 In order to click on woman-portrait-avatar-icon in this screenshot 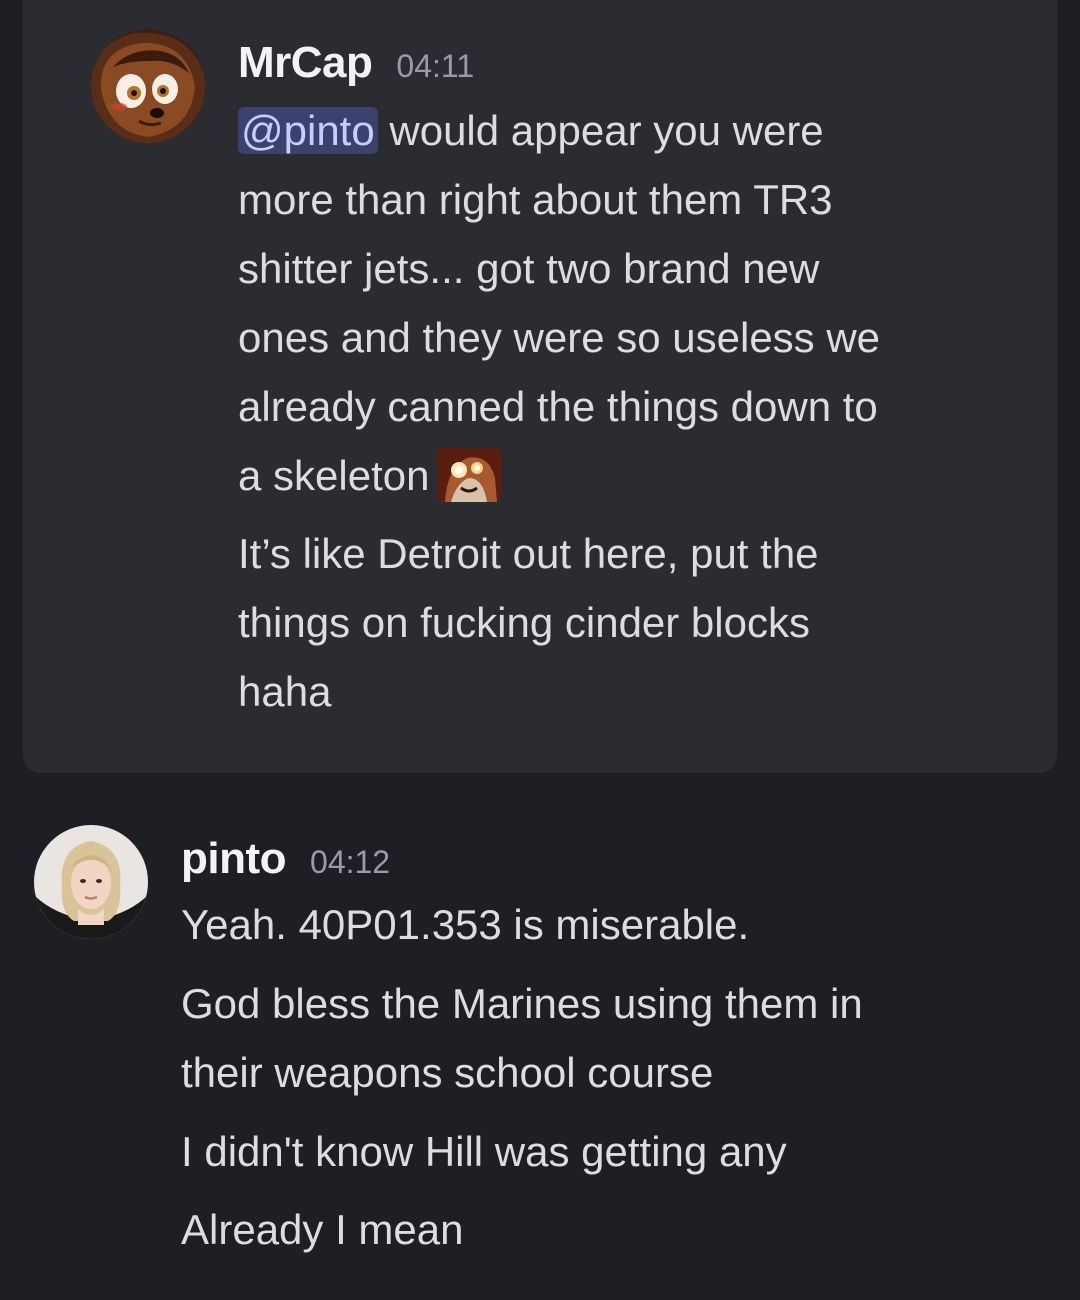, I will do `click(91, 882)`.